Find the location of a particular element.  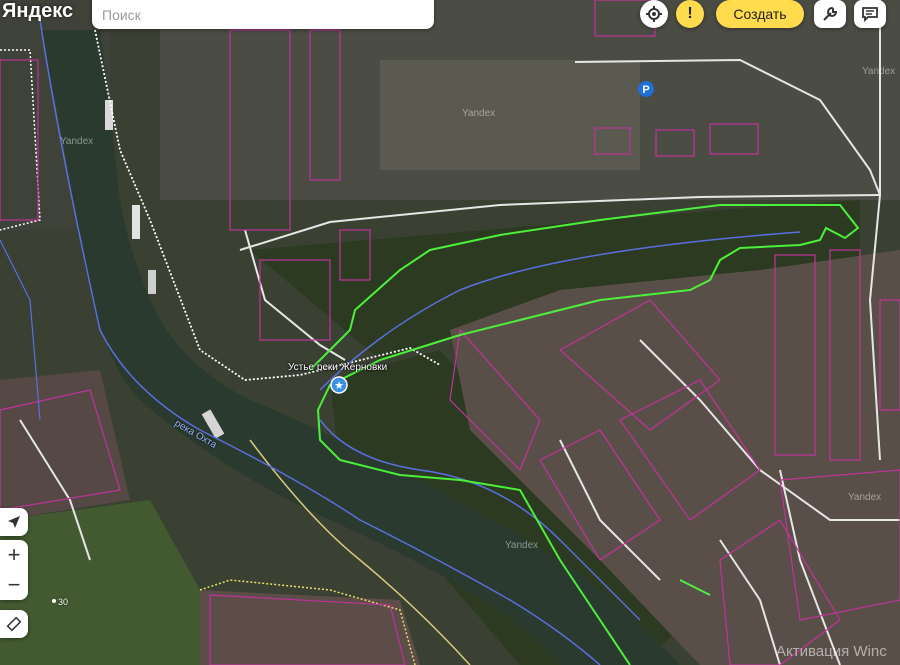

exclamation-icon: ! is located at coordinates (690, 13).